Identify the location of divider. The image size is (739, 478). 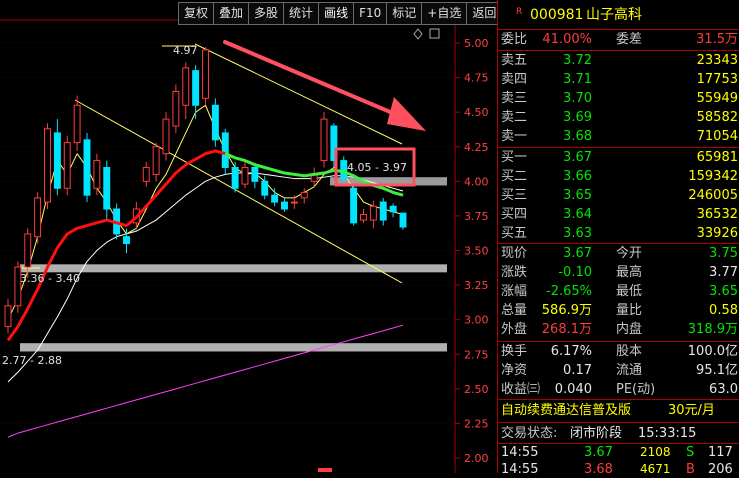
(618, 422).